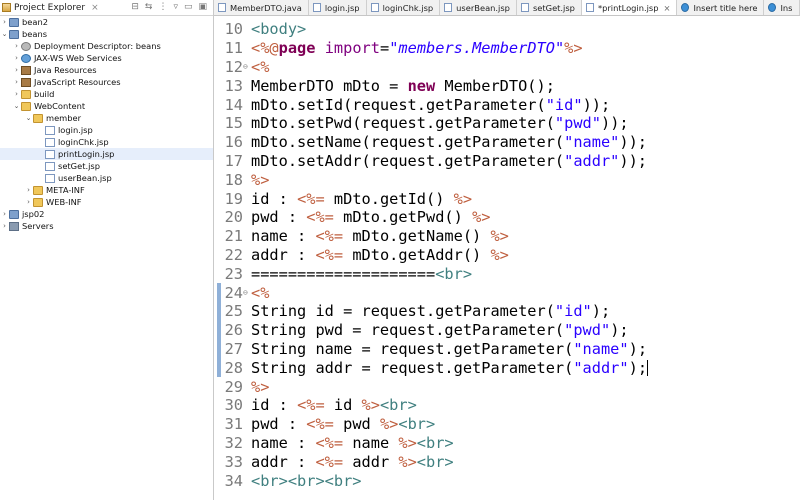 The image size is (800, 500). Describe the element at coordinates (478, 7) in the screenshot. I see `editor-tab: userBean.jsp` at that location.